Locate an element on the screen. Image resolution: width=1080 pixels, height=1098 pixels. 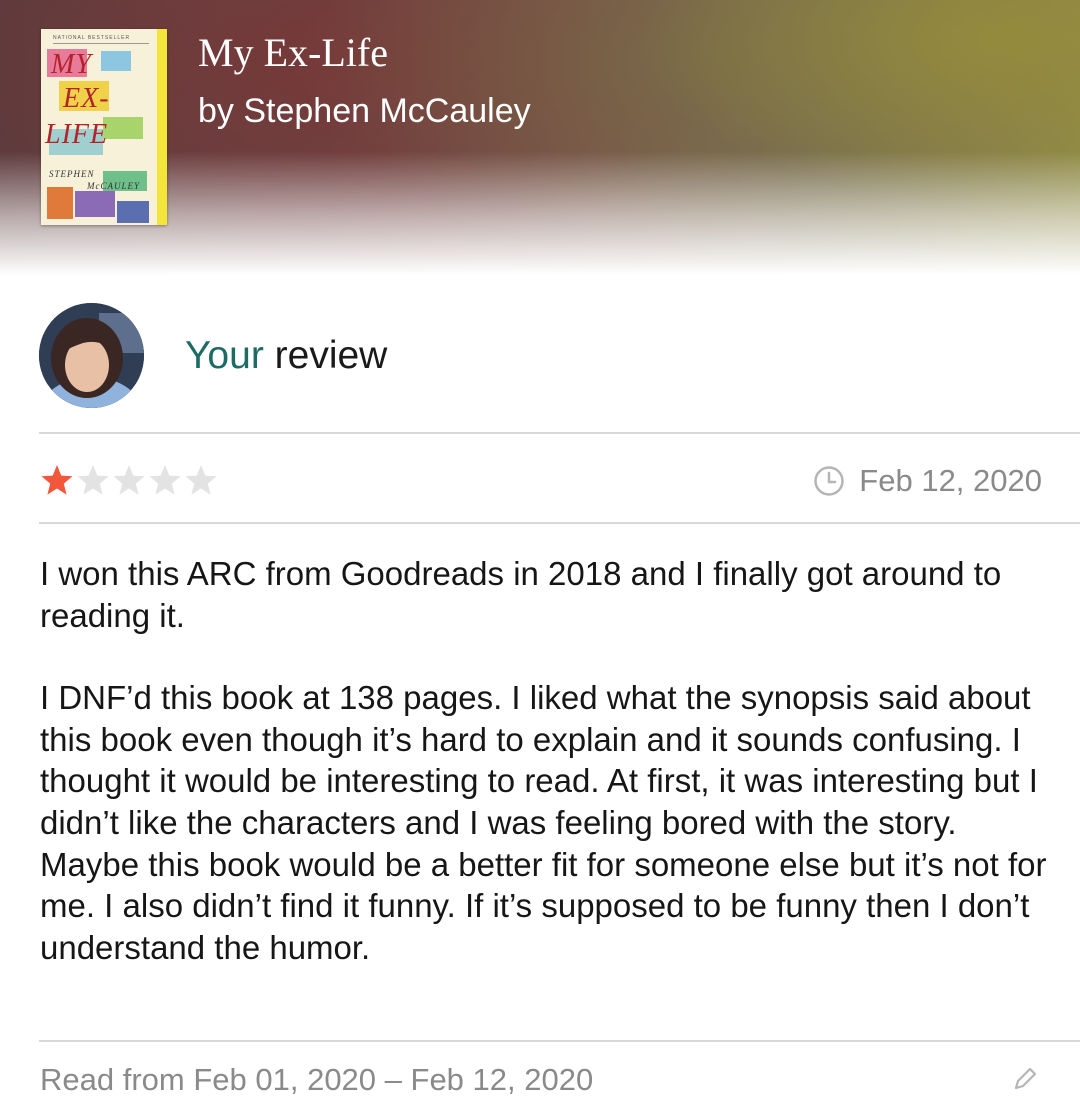
review-heading: Your review is located at coordinates (286, 356).